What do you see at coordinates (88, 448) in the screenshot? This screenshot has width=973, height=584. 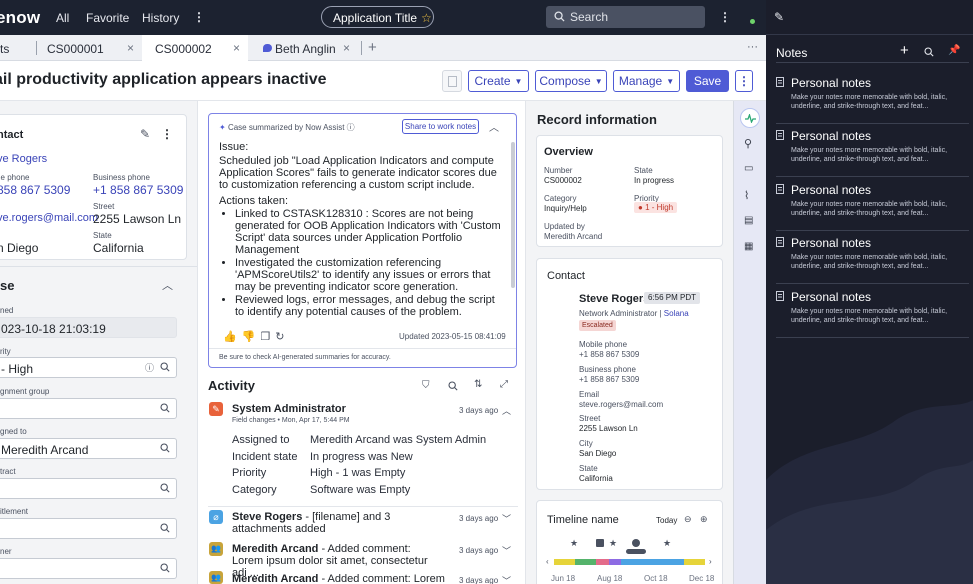 I see `assigned-to-field: Meredith Arcand` at bounding box center [88, 448].